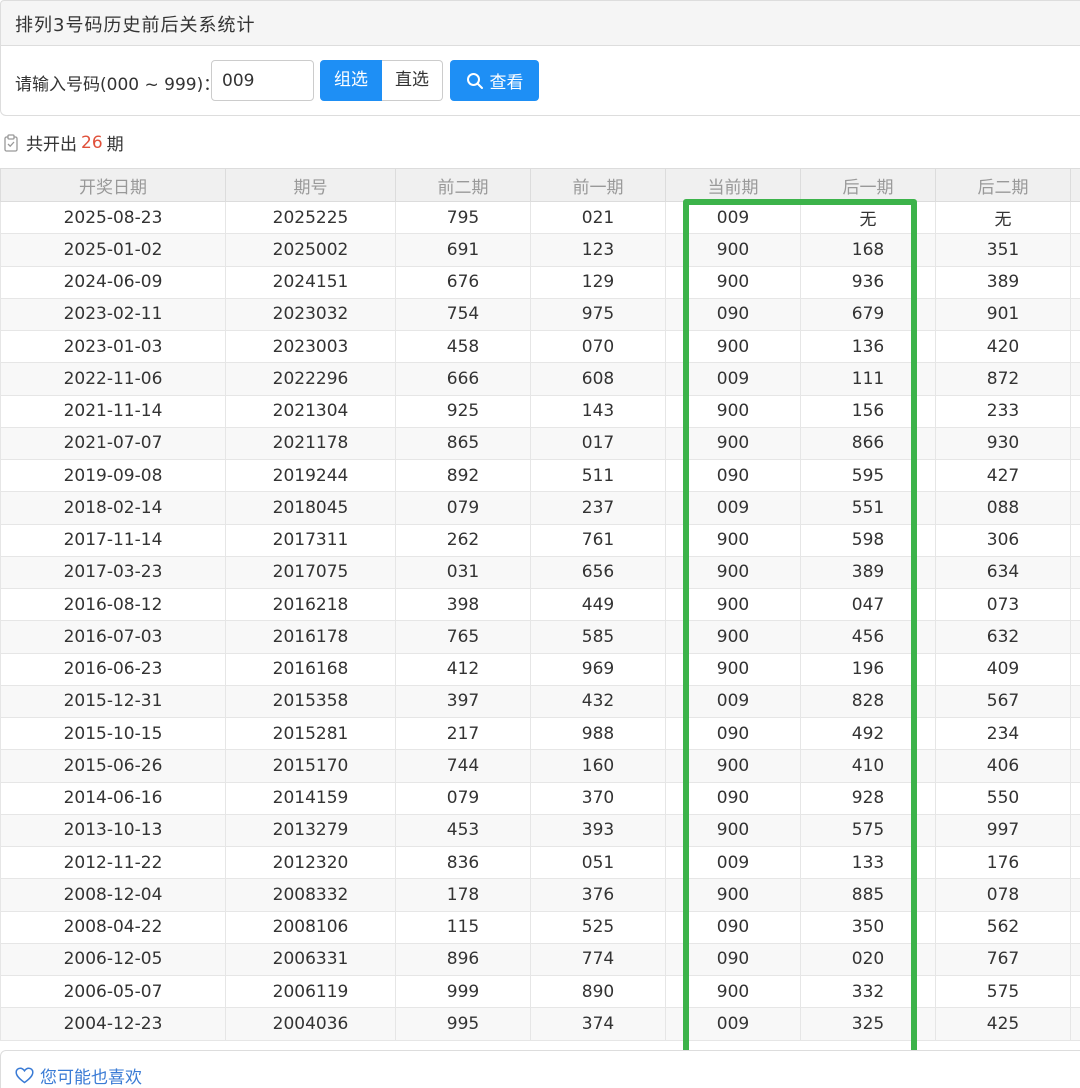 This screenshot has height=1088, width=1080. Describe the element at coordinates (868, 443) in the screenshot. I see `one-after-cell: 866` at that location.